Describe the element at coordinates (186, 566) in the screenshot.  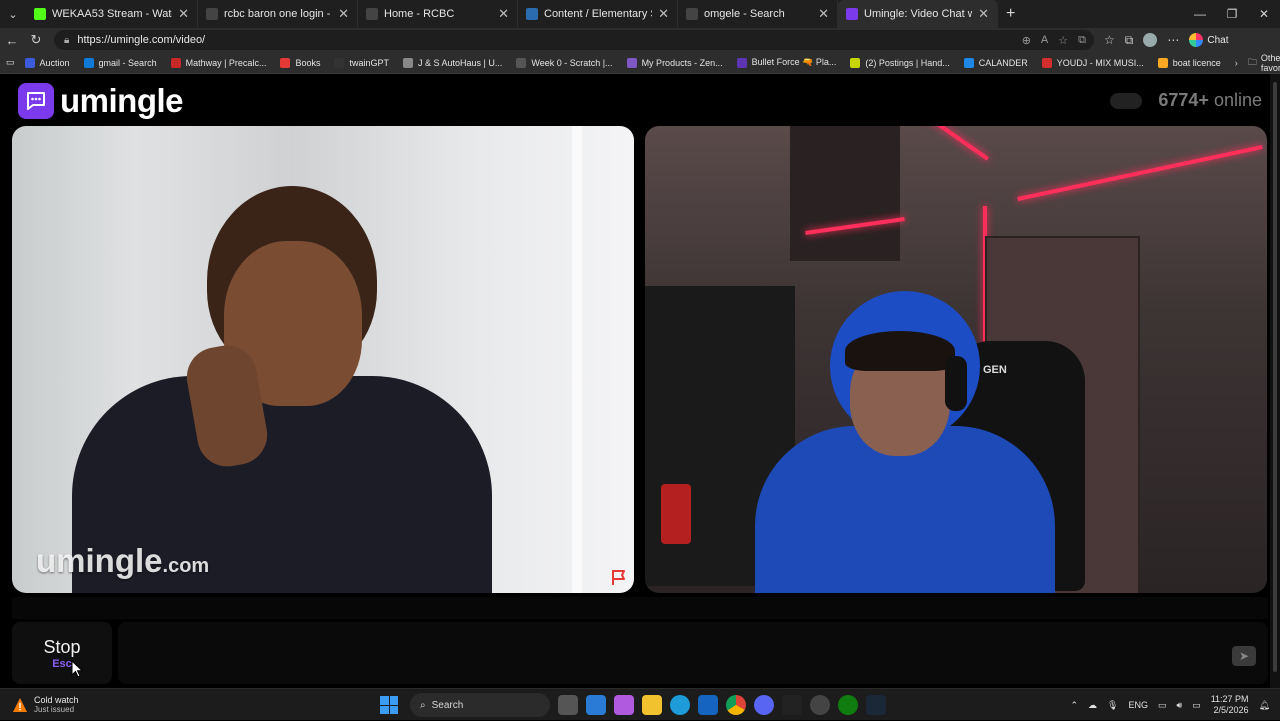
I see `watermark-suffix: .com` at that location.